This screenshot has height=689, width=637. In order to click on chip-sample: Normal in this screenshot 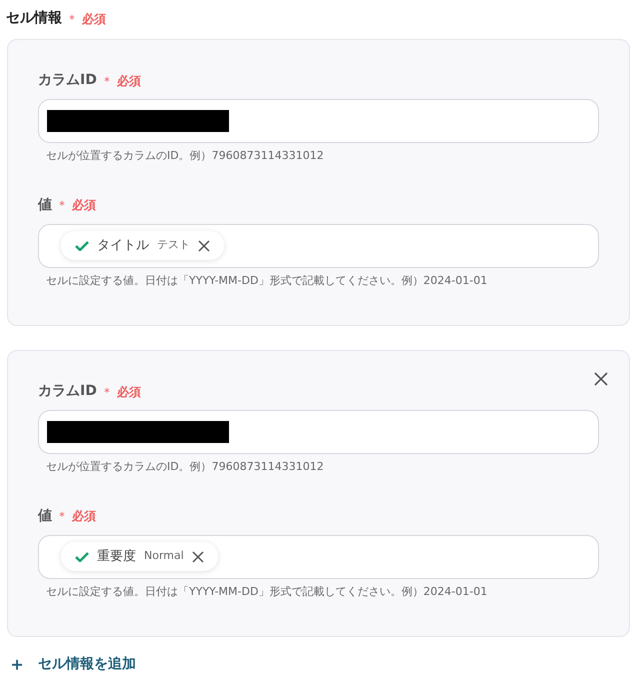, I will do `click(164, 556)`.